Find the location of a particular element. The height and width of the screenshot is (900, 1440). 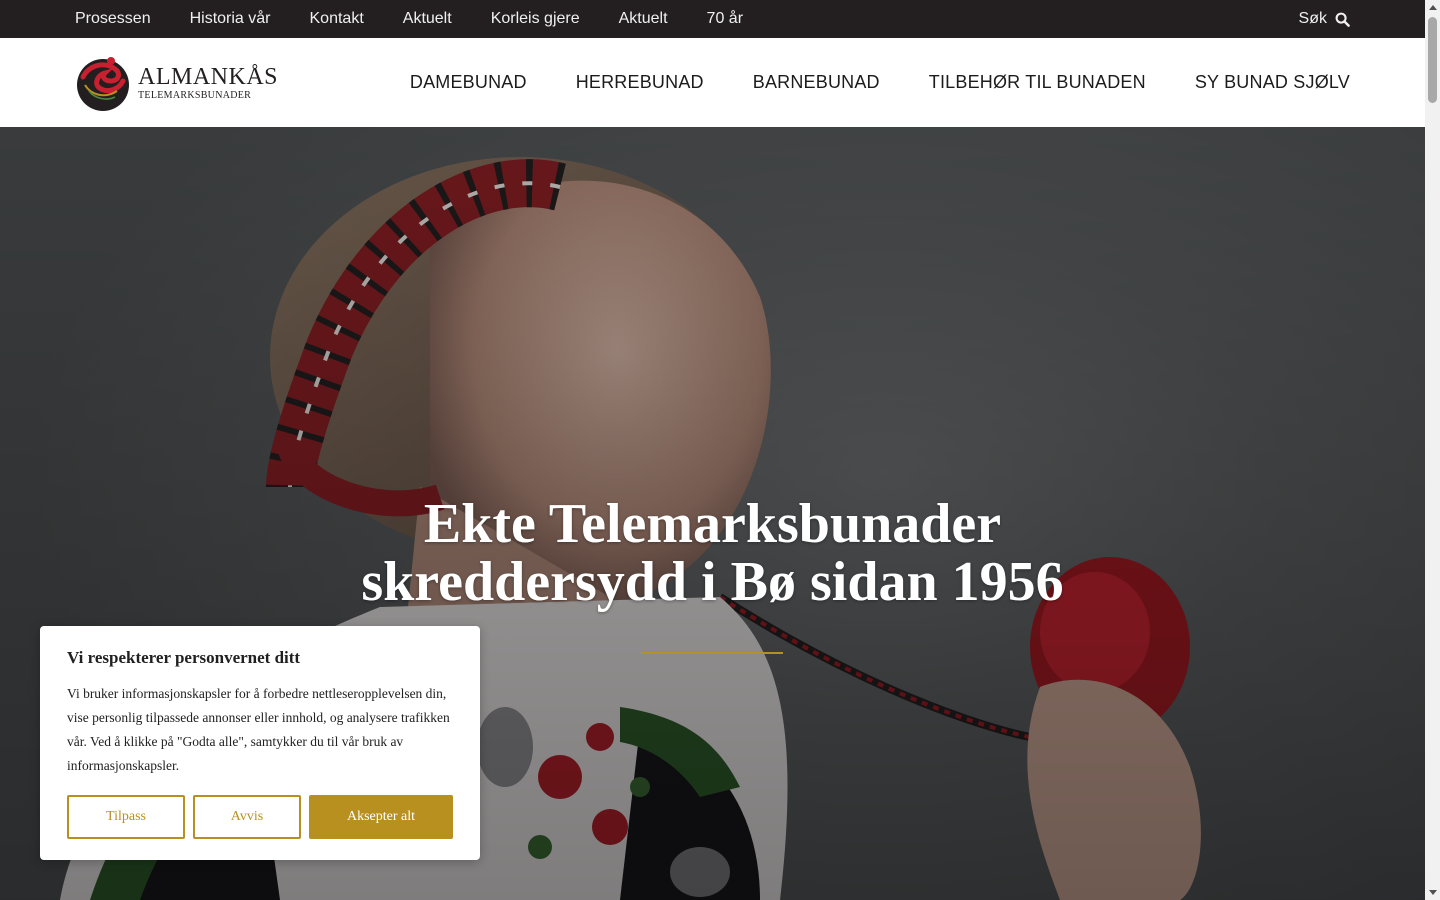

nav-barnebunad: BARNEBUNAD is located at coordinates (816, 82).